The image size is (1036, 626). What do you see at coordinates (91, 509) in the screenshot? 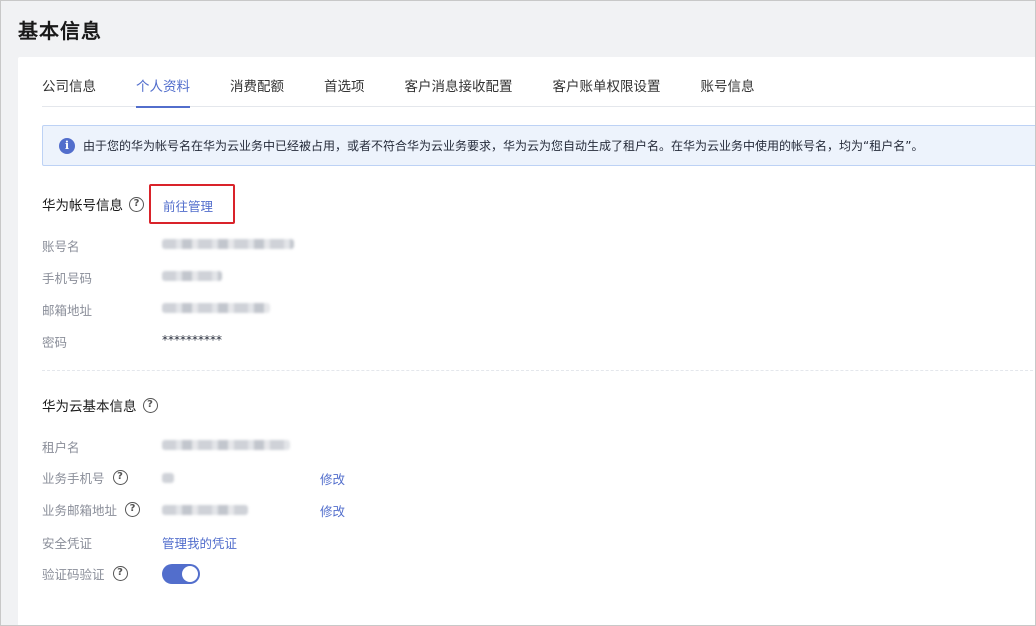
I see `business-email-label: 业务邮箱地址 ?` at bounding box center [91, 509].